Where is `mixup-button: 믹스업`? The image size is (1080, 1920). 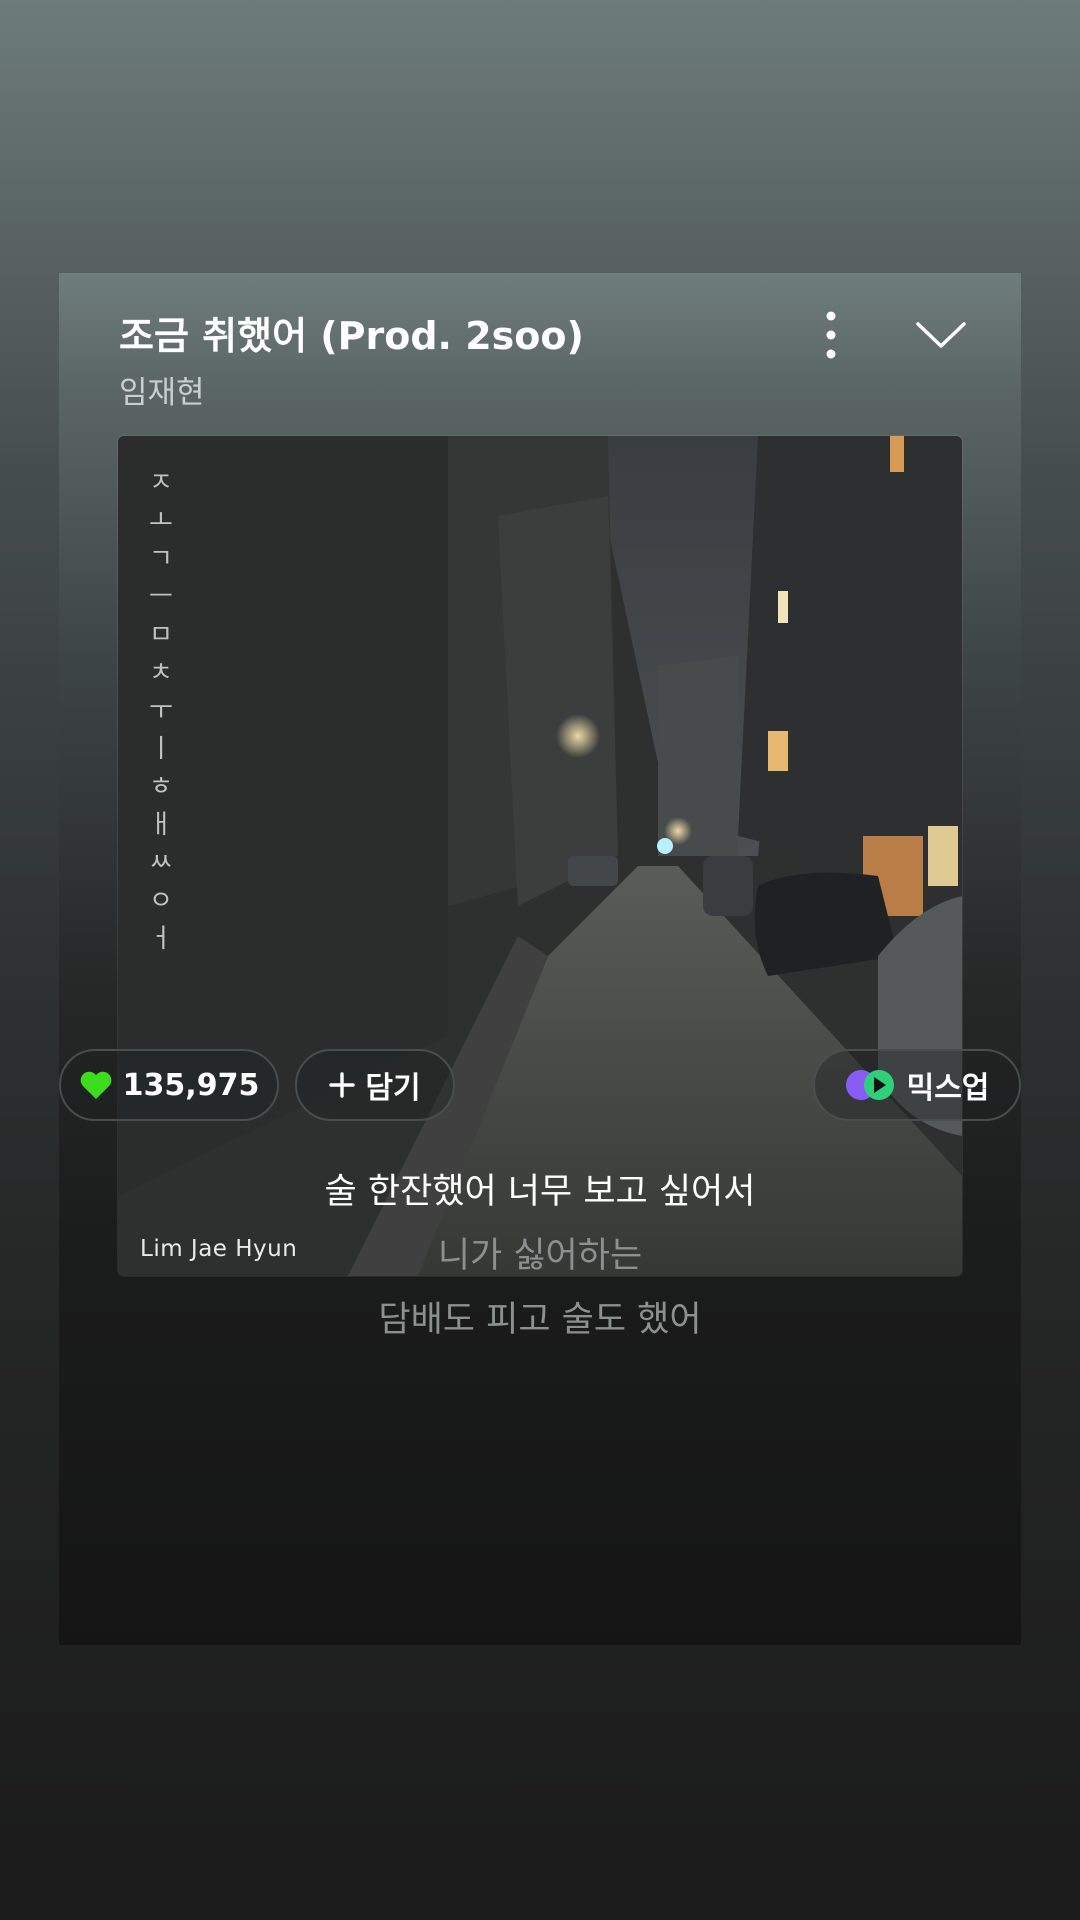 mixup-button: 믹스업 is located at coordinates (917, 1085).